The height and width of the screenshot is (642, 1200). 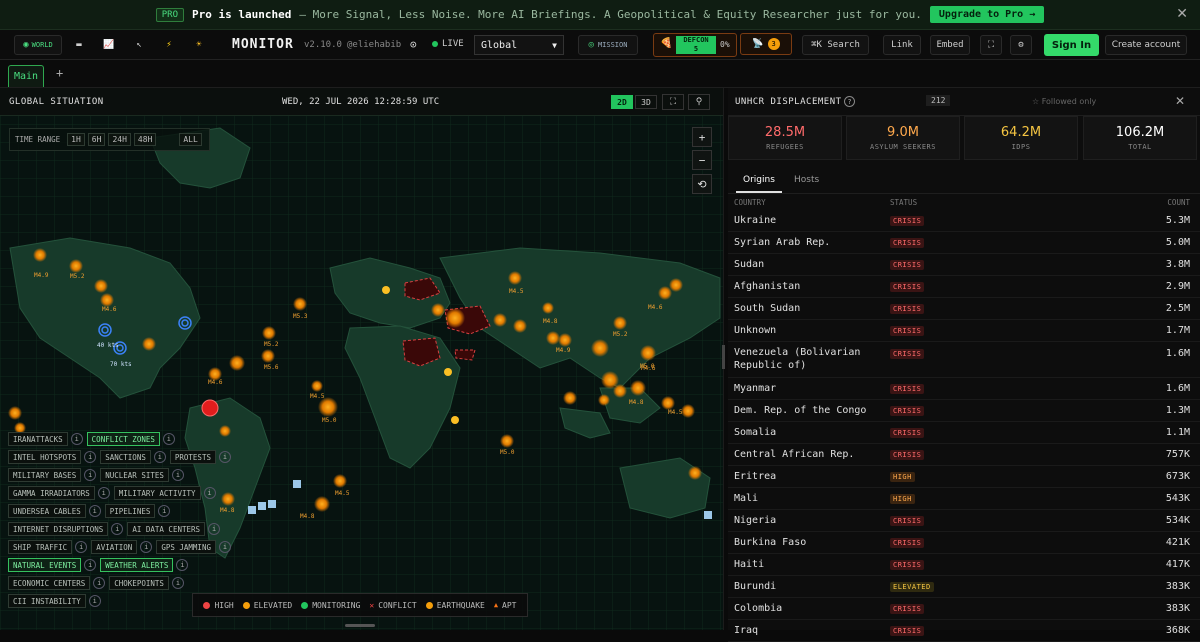 What do you see at coordinates (59, 73) in the screenshot?
I see `add-tab-button: +` at bounding box center [59, 73].